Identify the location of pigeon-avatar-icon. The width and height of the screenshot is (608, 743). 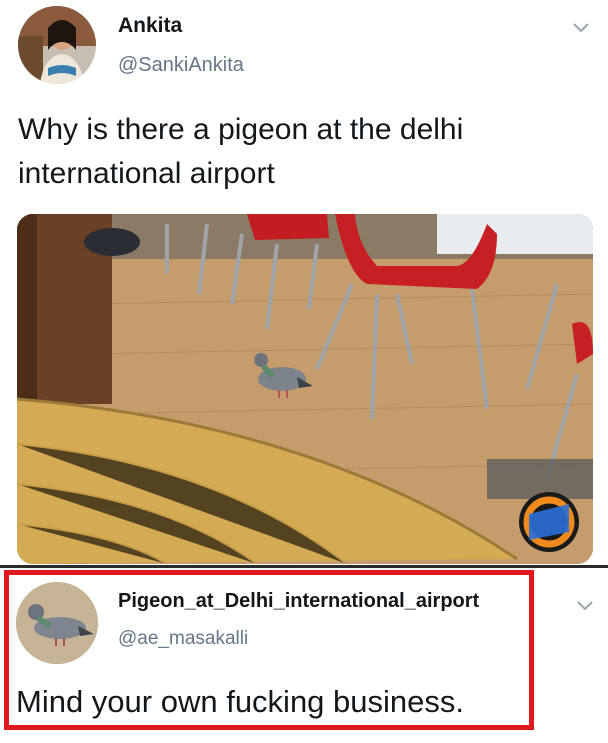
(57, 623).